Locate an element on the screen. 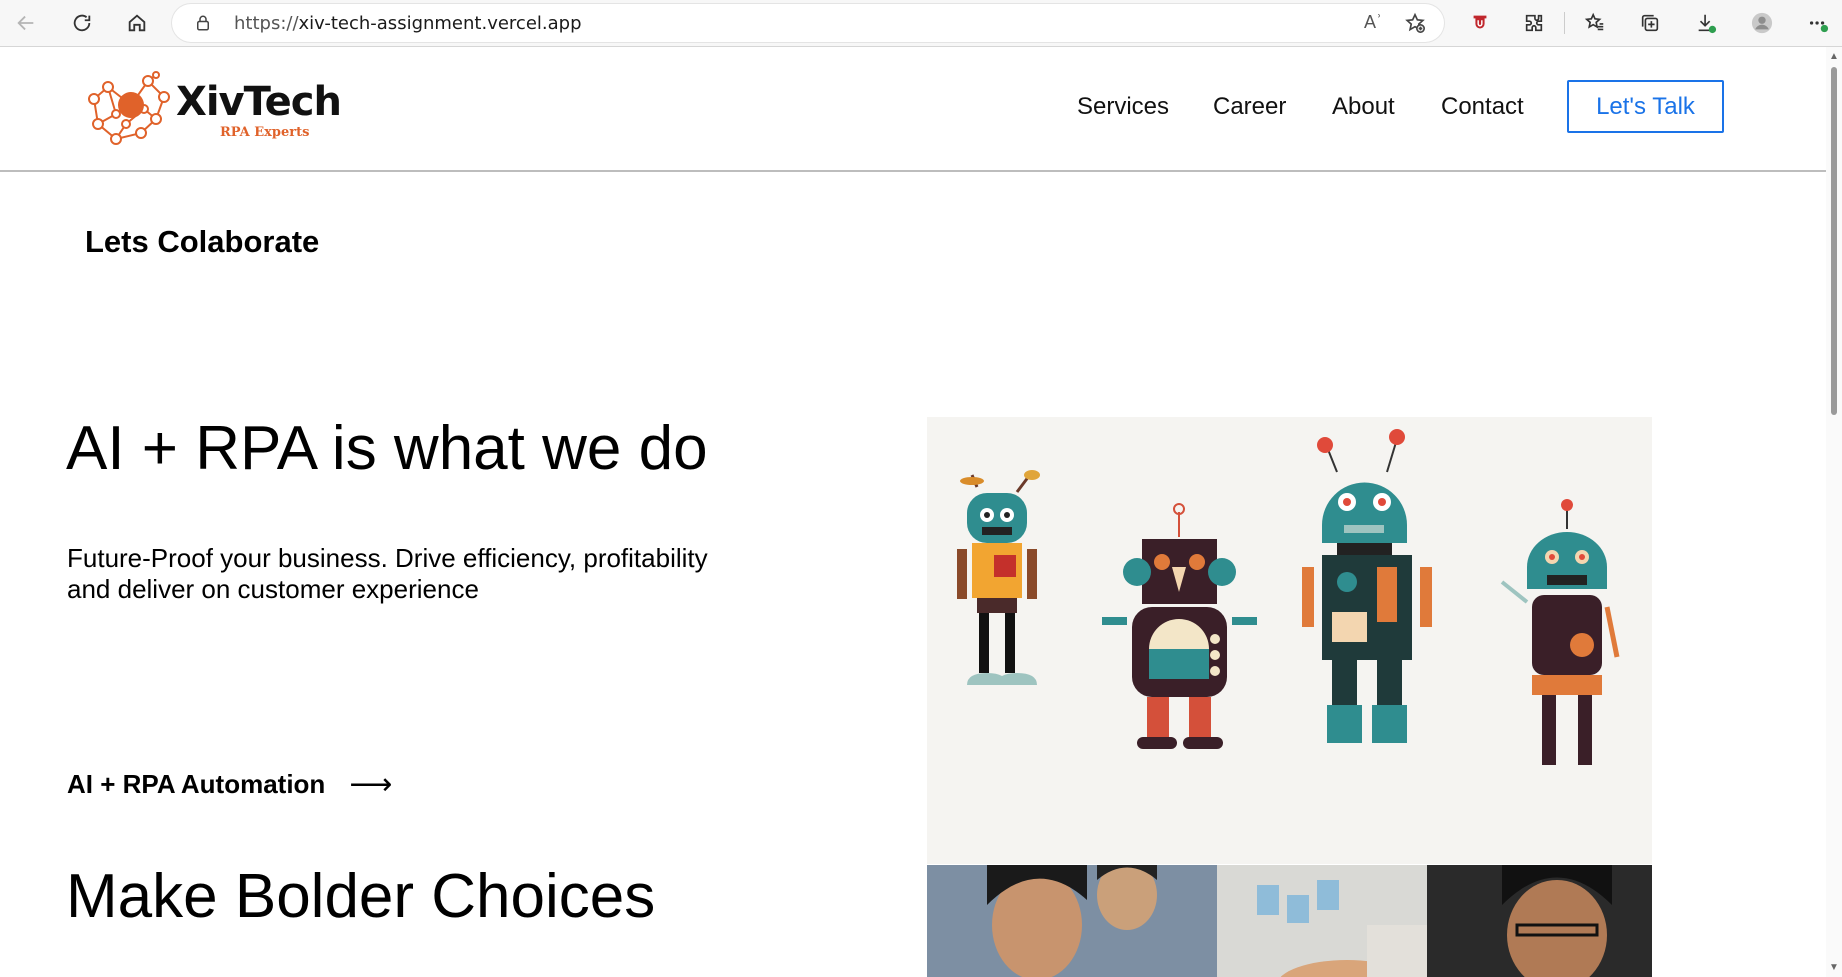 The image size is (1842, 977). collaborate-heading: Lets Colaborate is located at coordinates (202, 241).